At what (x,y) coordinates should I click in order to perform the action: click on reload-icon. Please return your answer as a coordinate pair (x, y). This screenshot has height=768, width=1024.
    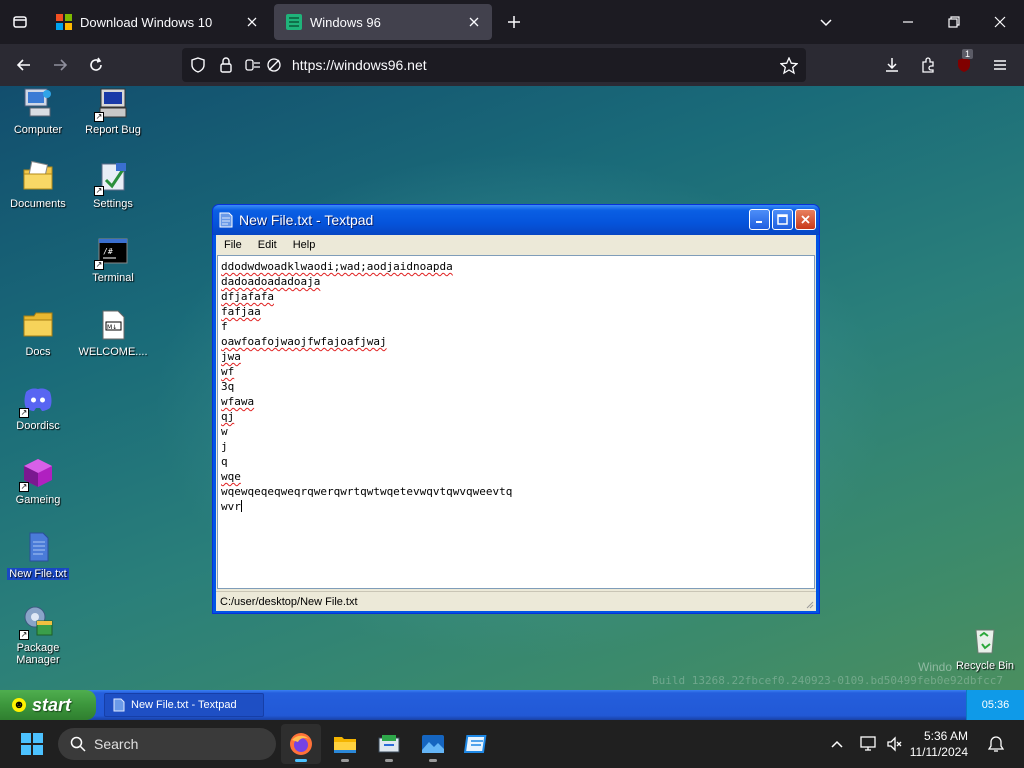
    Looking at the image, I should click on (96, 64).